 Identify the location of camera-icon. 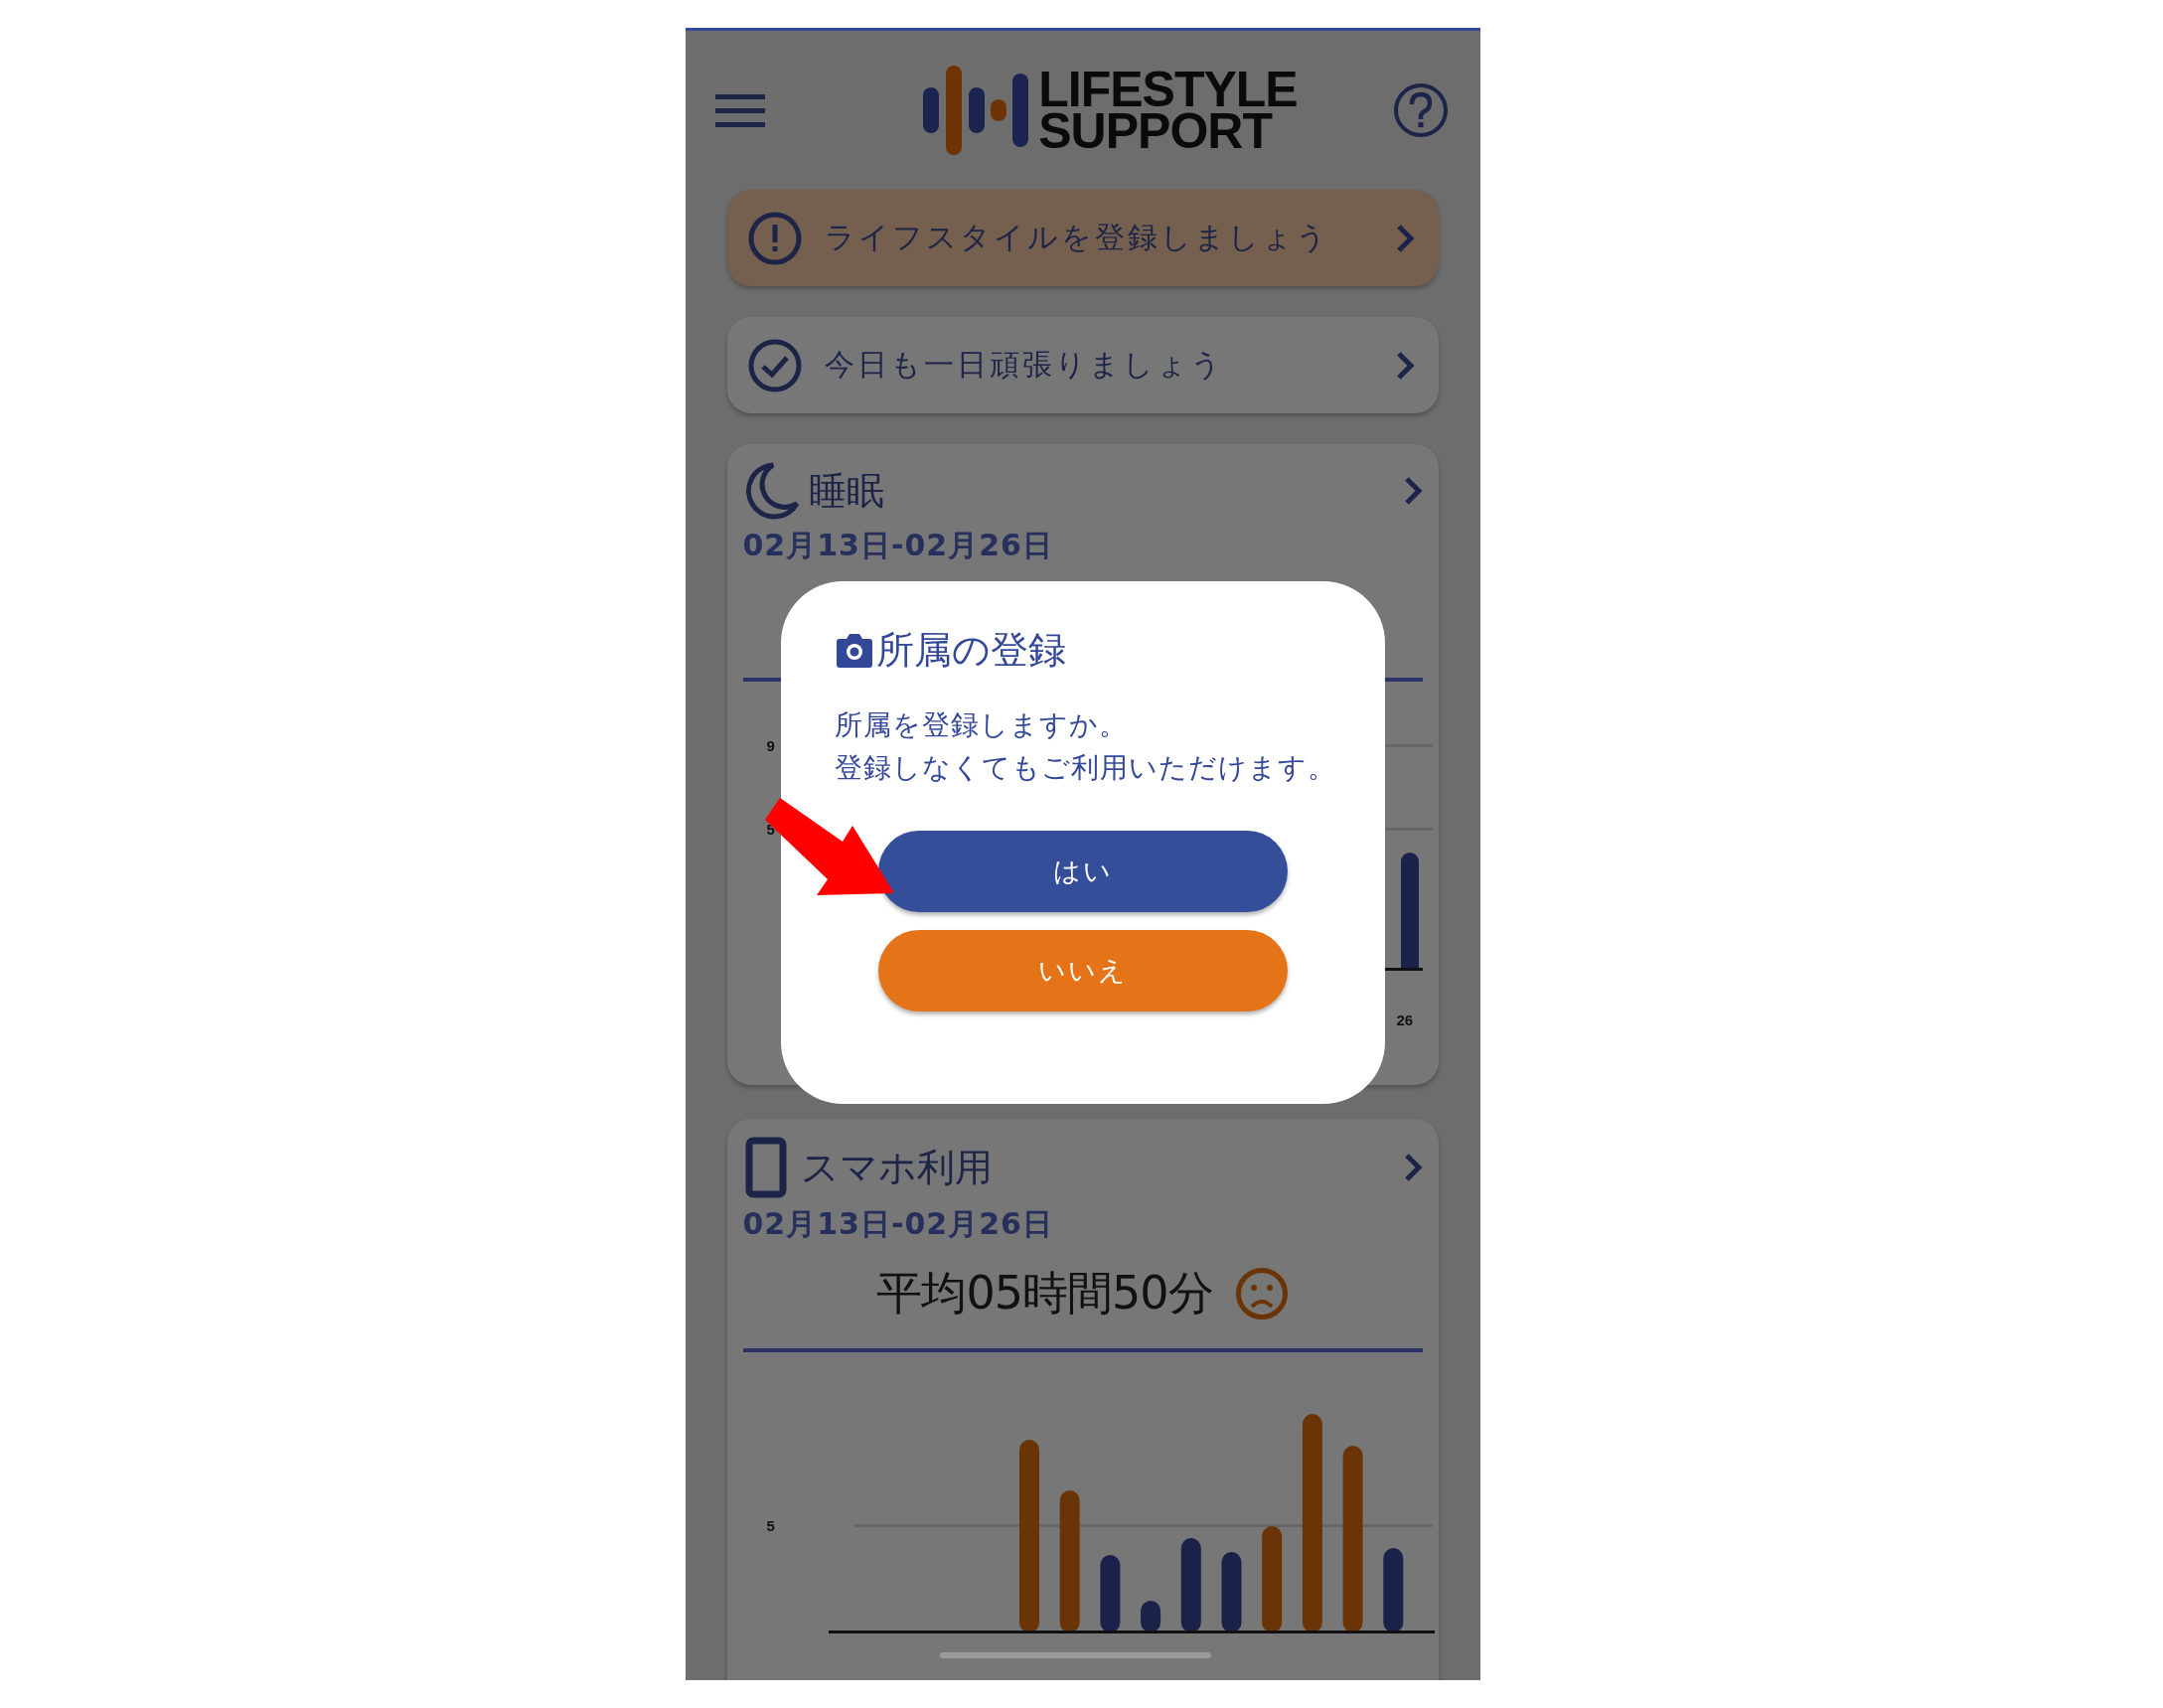
(854, 650).